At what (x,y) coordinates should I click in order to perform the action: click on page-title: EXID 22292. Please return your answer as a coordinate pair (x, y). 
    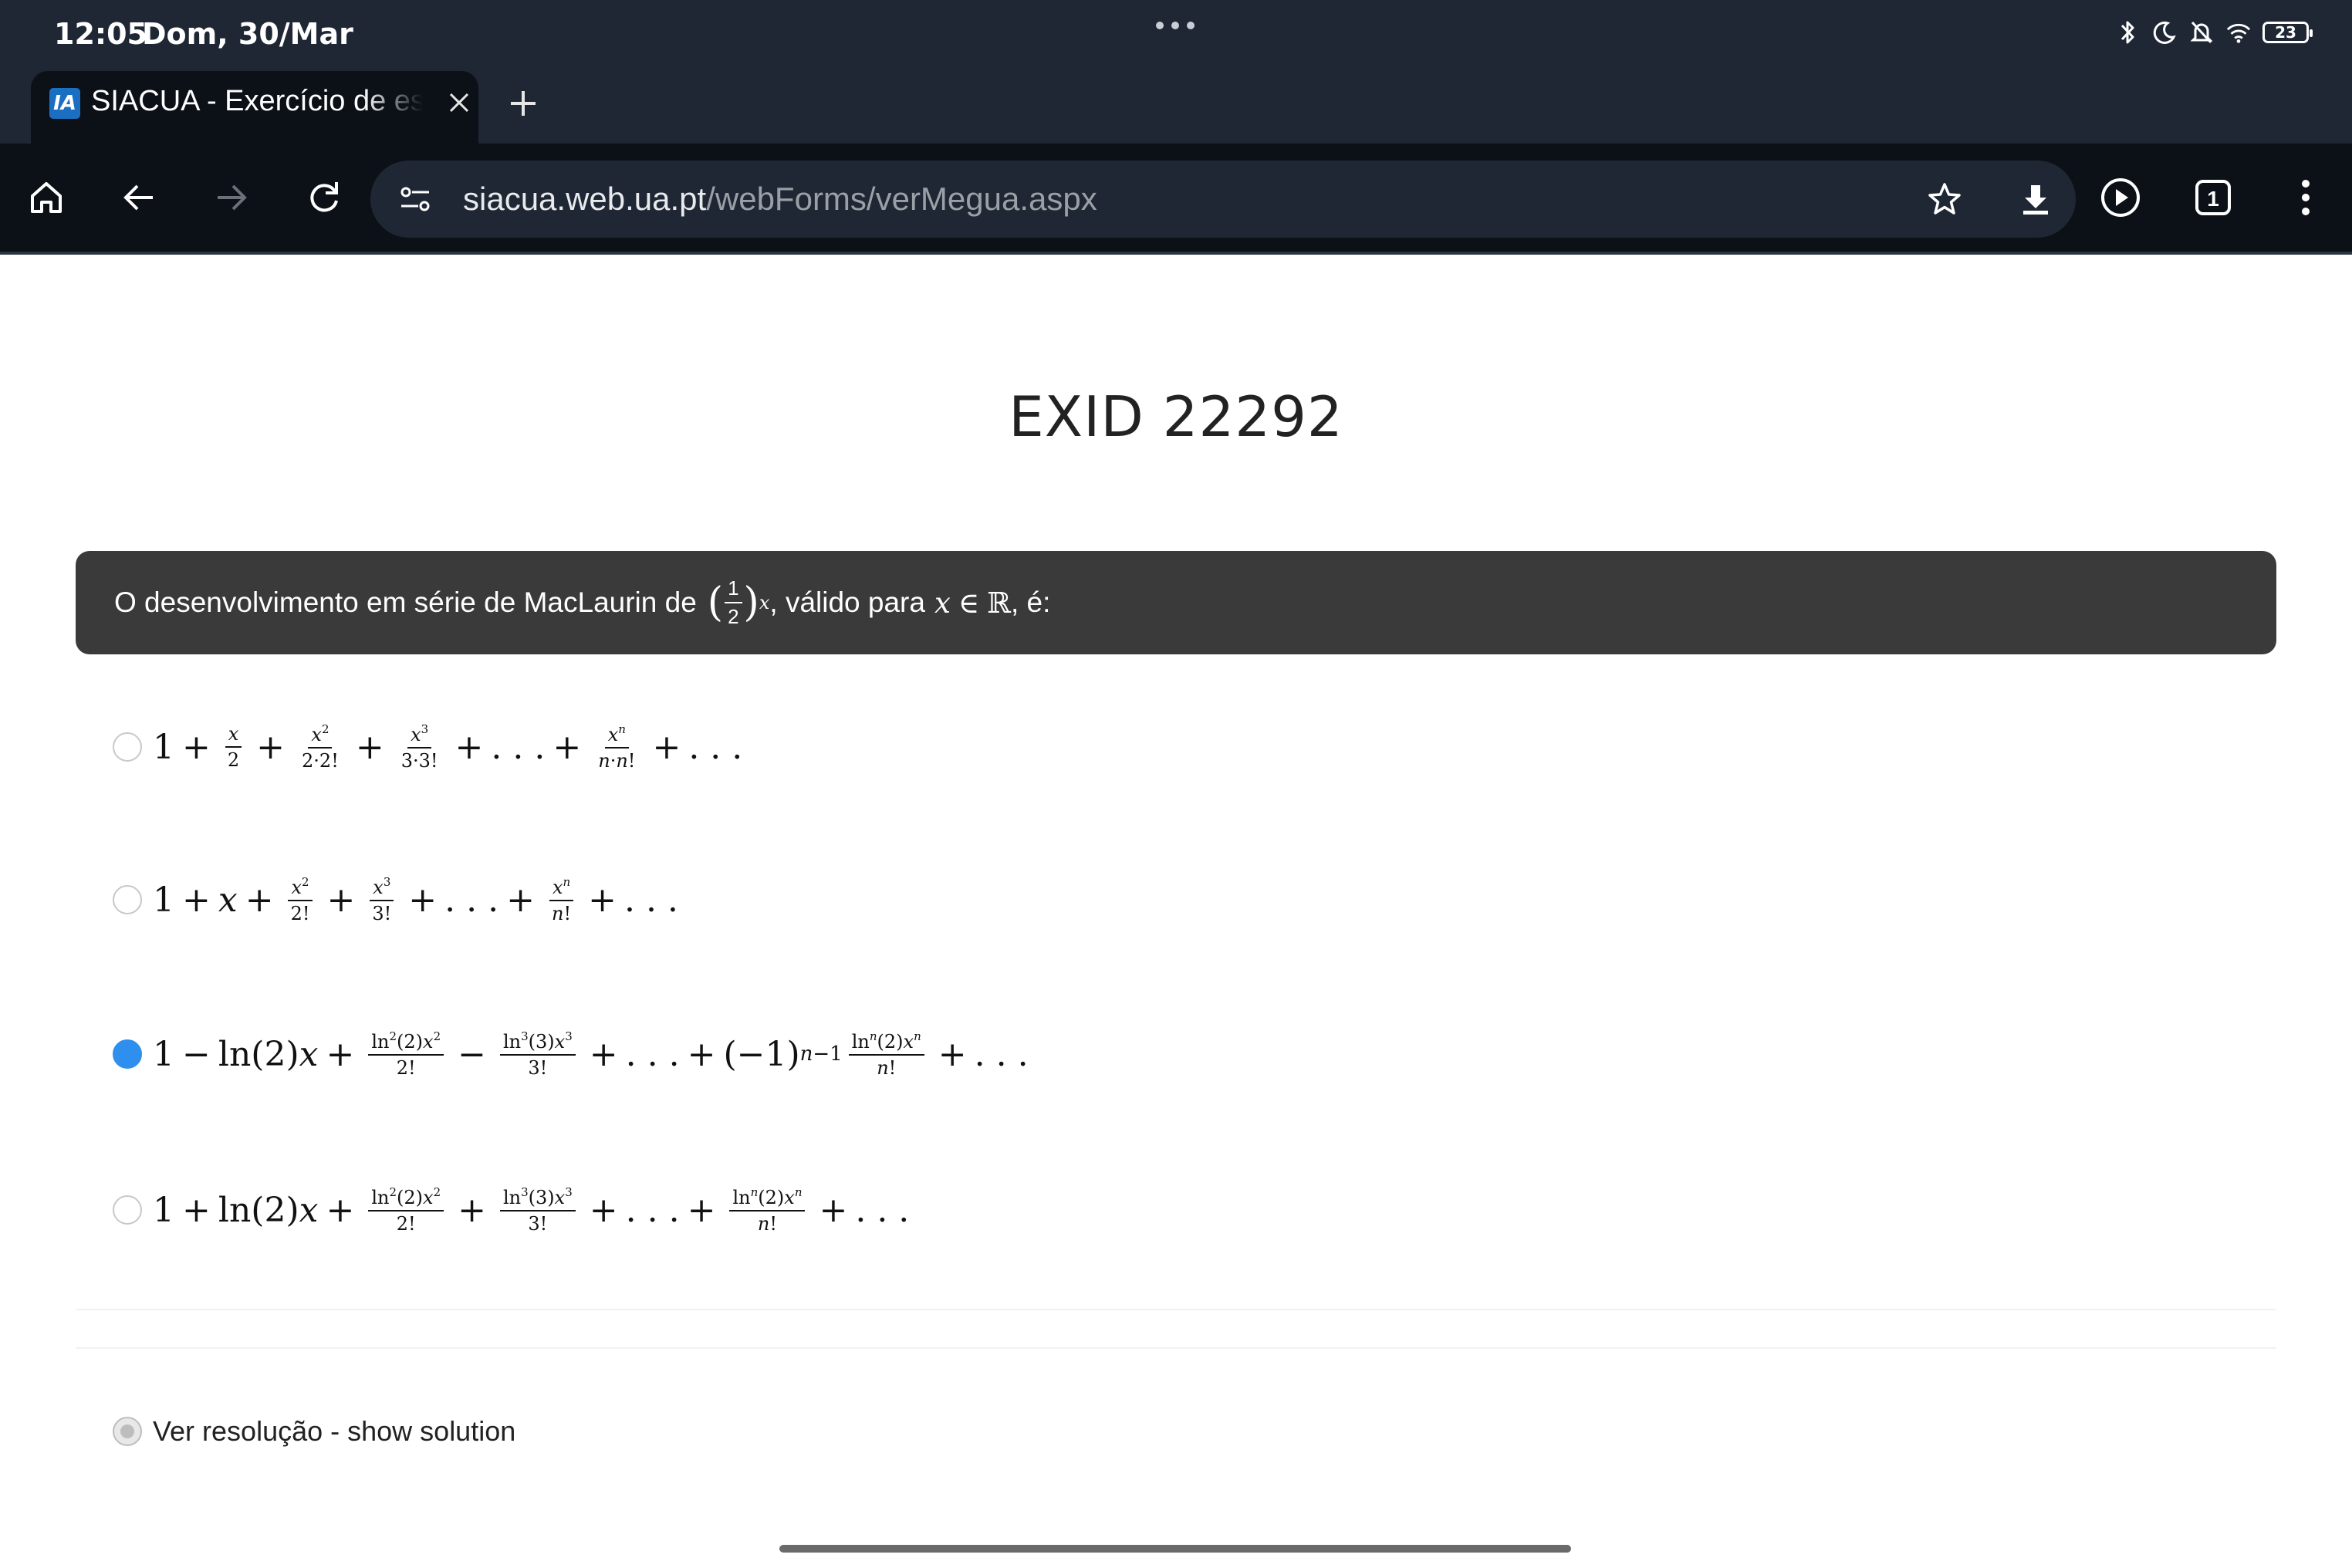
    Looking at the image, I should click on (1176, 416).